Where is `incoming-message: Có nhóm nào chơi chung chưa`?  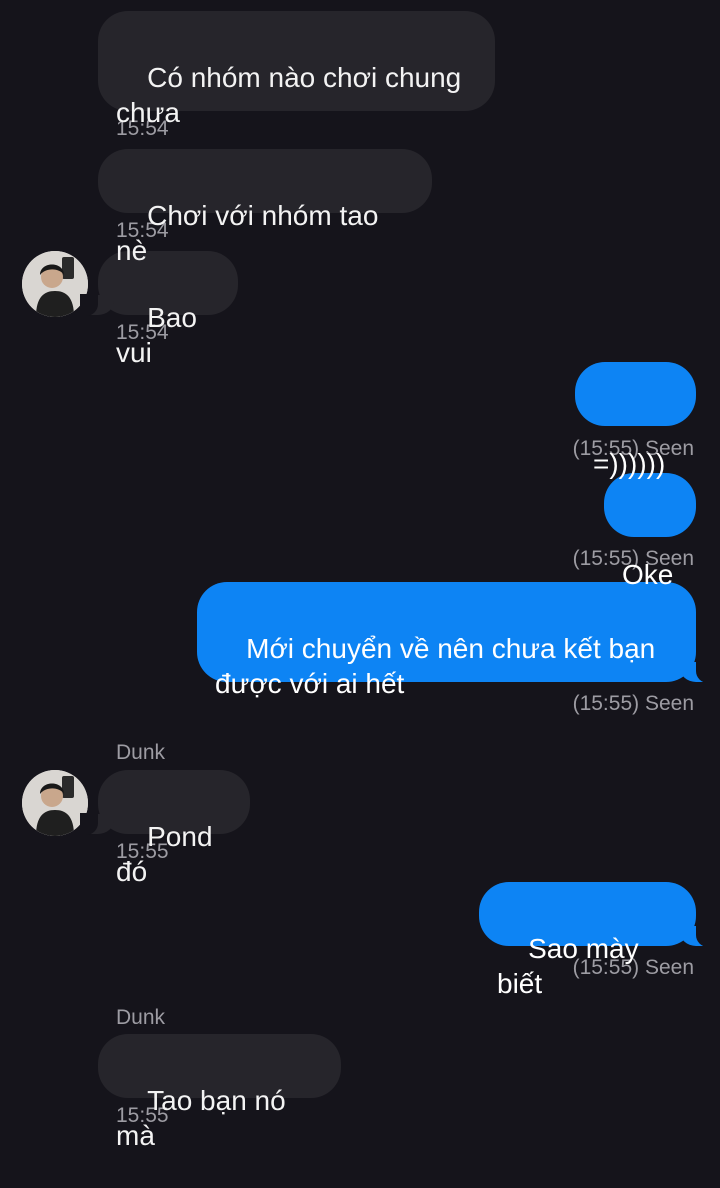 incoming-message: Có nhóm nào chơi chung chưa is located at coordinates (296, 69).